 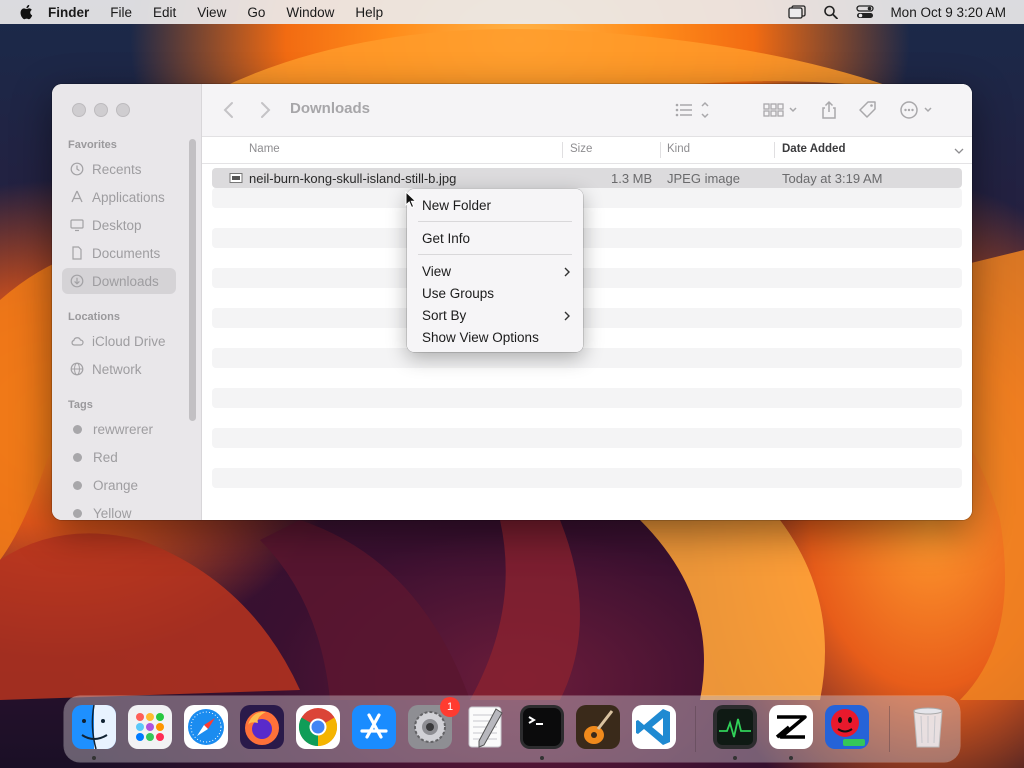 I want to click on finder-icon, so click(x=94, y=727).